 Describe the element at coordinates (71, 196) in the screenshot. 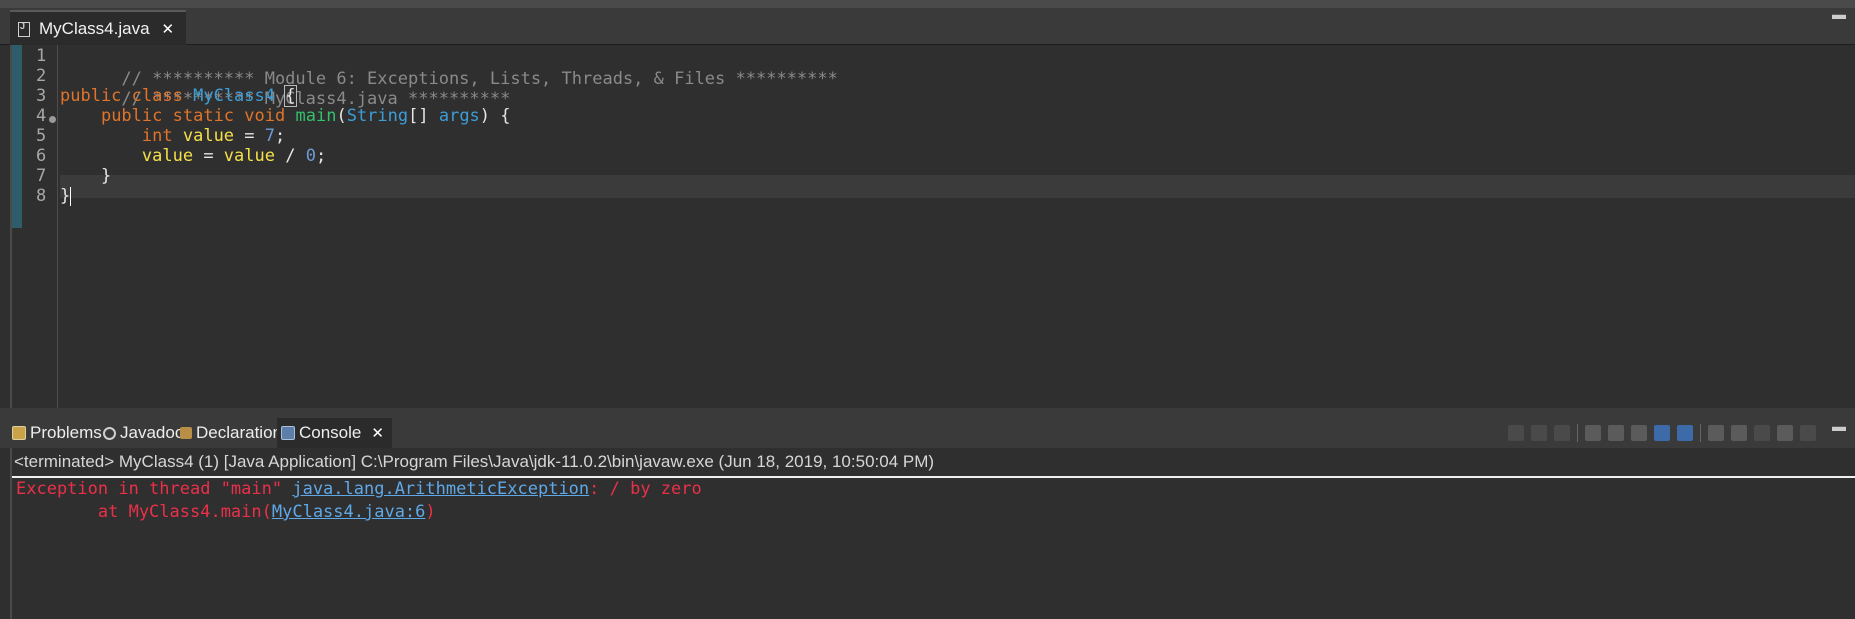

I see `text-caret` at that location.